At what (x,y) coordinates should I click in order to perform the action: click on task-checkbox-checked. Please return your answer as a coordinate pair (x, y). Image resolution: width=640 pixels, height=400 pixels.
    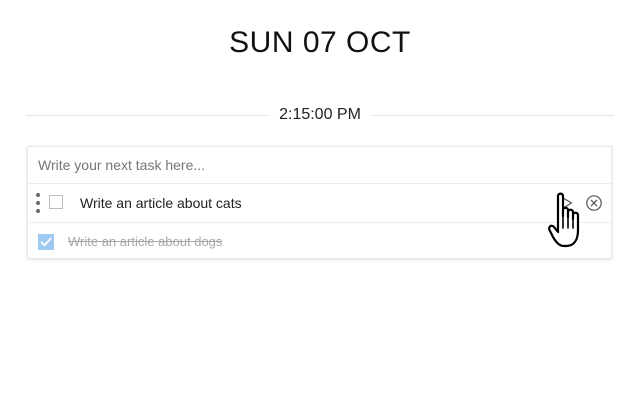
    Looking at the image, I should click on (46, 242).